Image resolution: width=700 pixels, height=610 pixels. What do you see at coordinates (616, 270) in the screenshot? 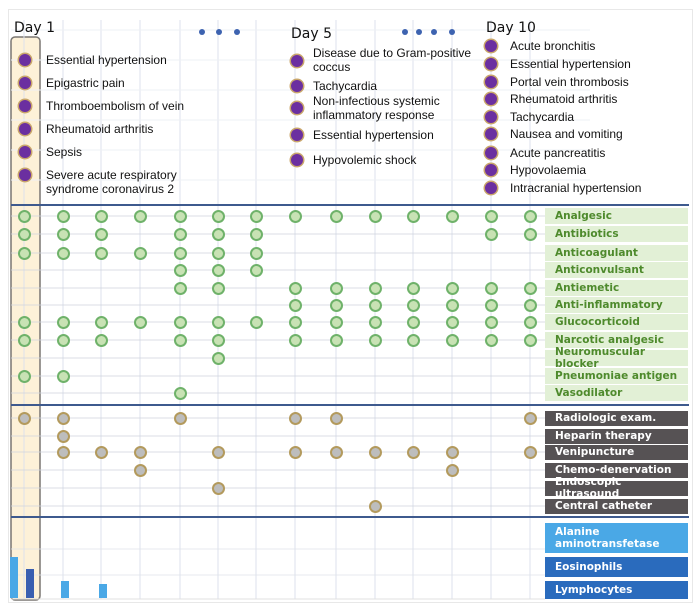
I see `medication-label: Anticonvulsant` at bounding box center [616, 270].